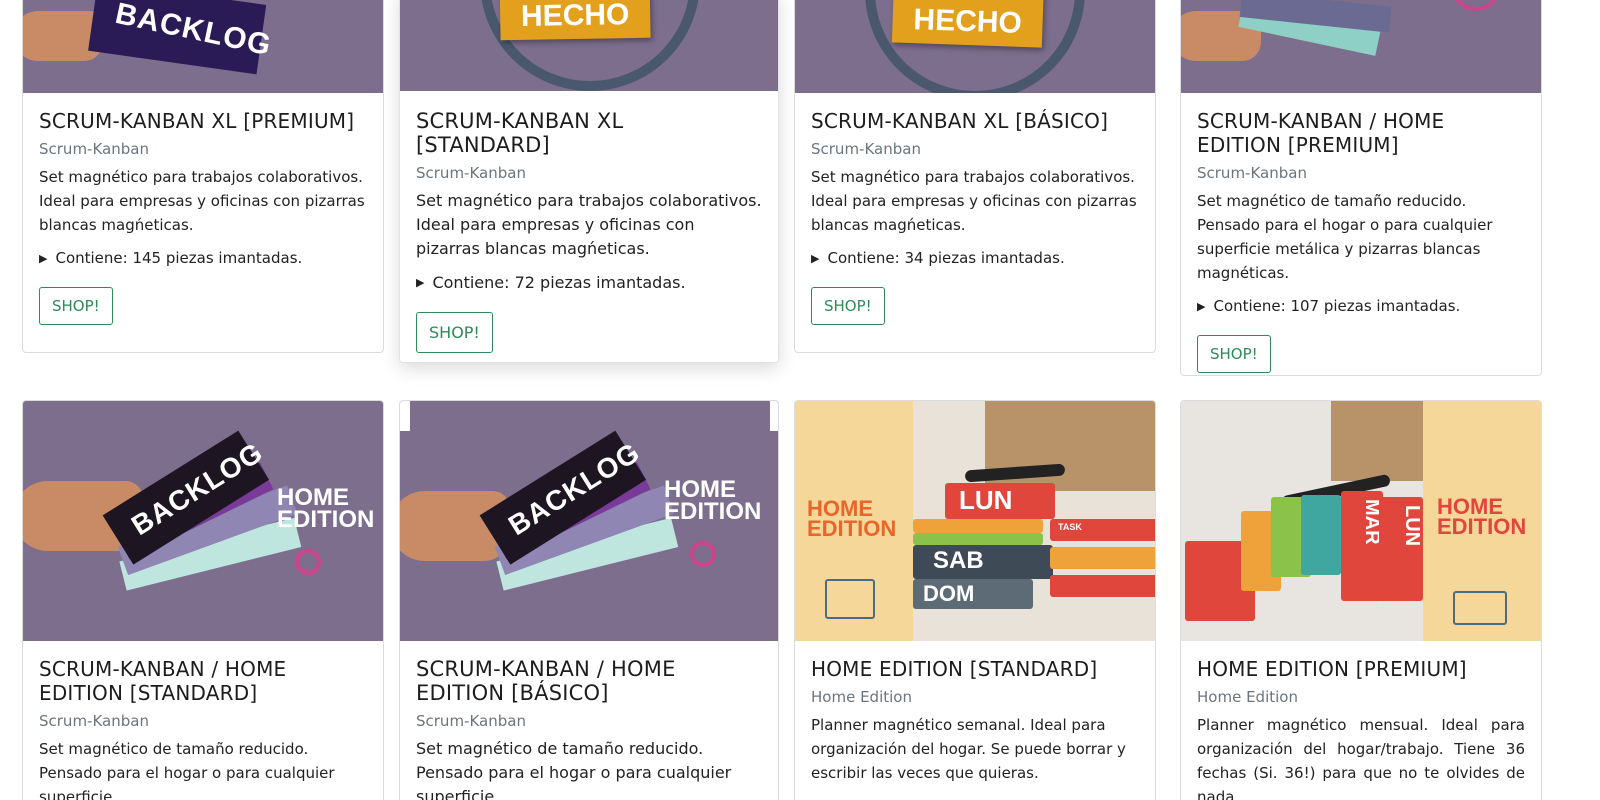  Describe the element at coordinates (949, 593) in the screenshot. I see `day-label: DOM` at that location.